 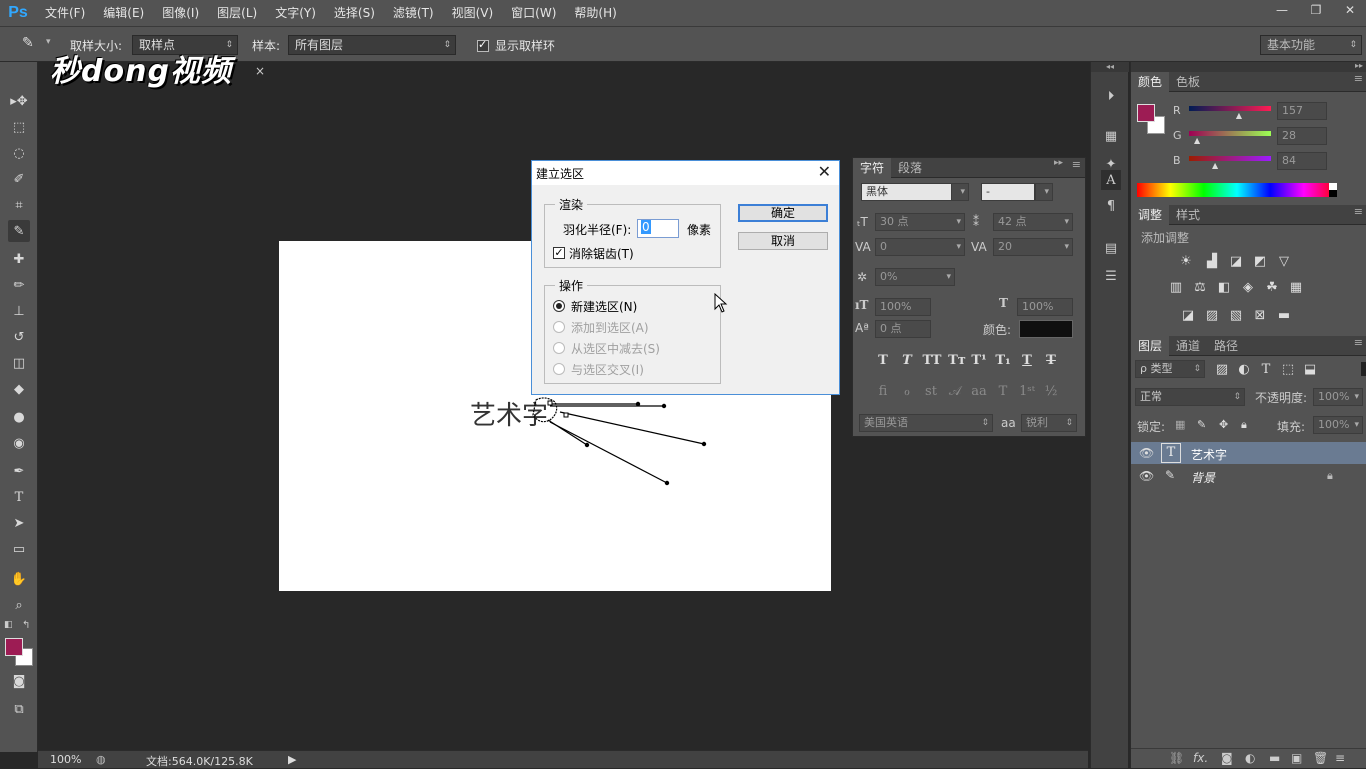 What do you see at coordinates (1051, 360) in the screenshot?
I see `strikethrough-icon: T` at bounding box center [1051, 360].